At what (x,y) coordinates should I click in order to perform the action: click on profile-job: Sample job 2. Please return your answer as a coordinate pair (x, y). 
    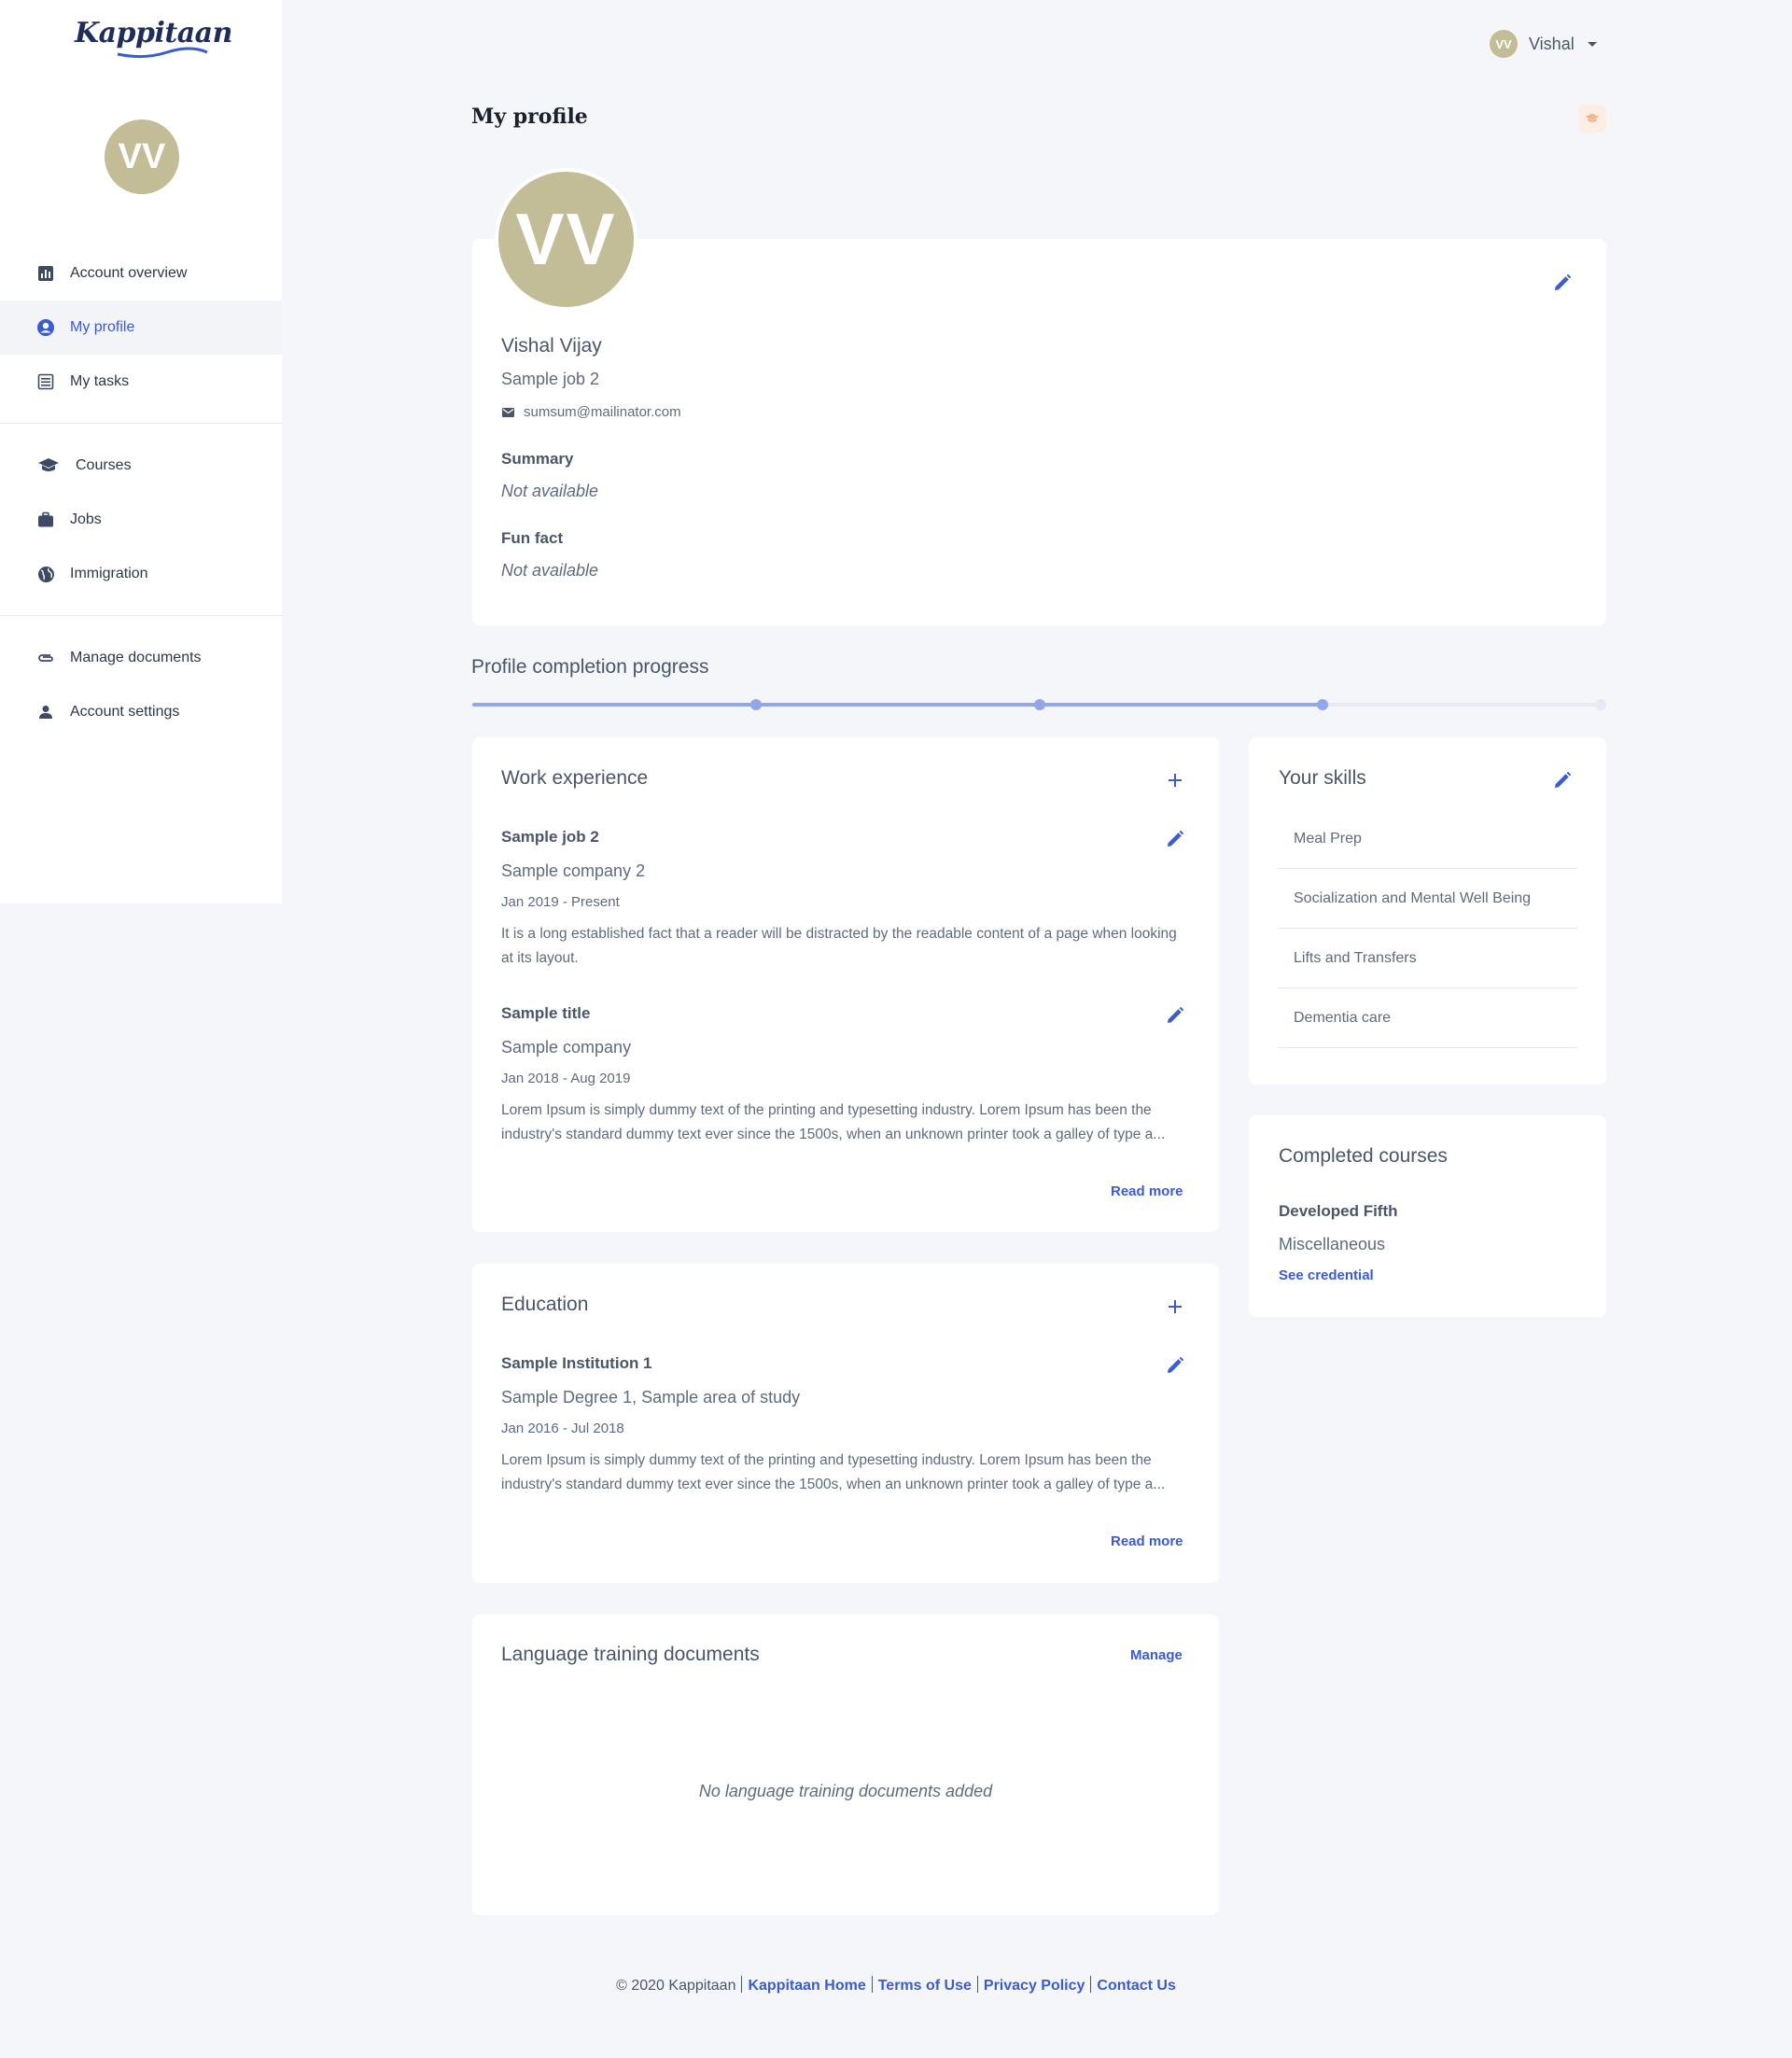
    Looking at the image, I should click on (550, 379).